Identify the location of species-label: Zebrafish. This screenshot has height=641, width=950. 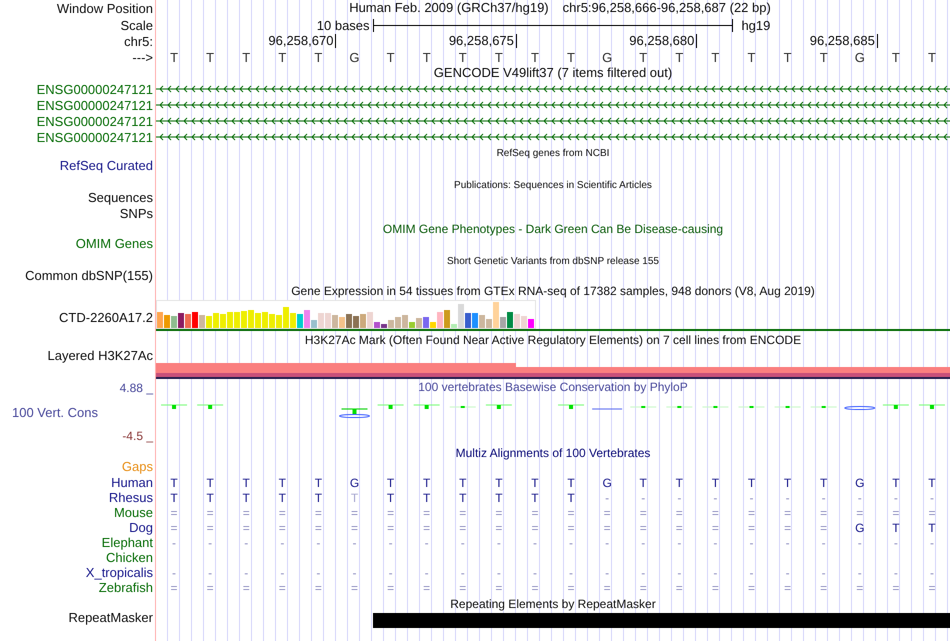
(125, 587).